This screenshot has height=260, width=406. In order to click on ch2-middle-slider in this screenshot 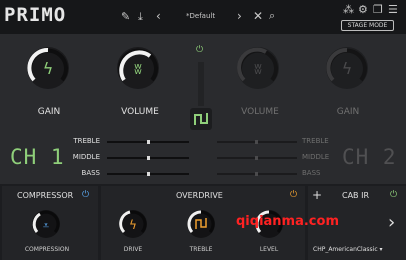, I will do `click(257, 158)`.